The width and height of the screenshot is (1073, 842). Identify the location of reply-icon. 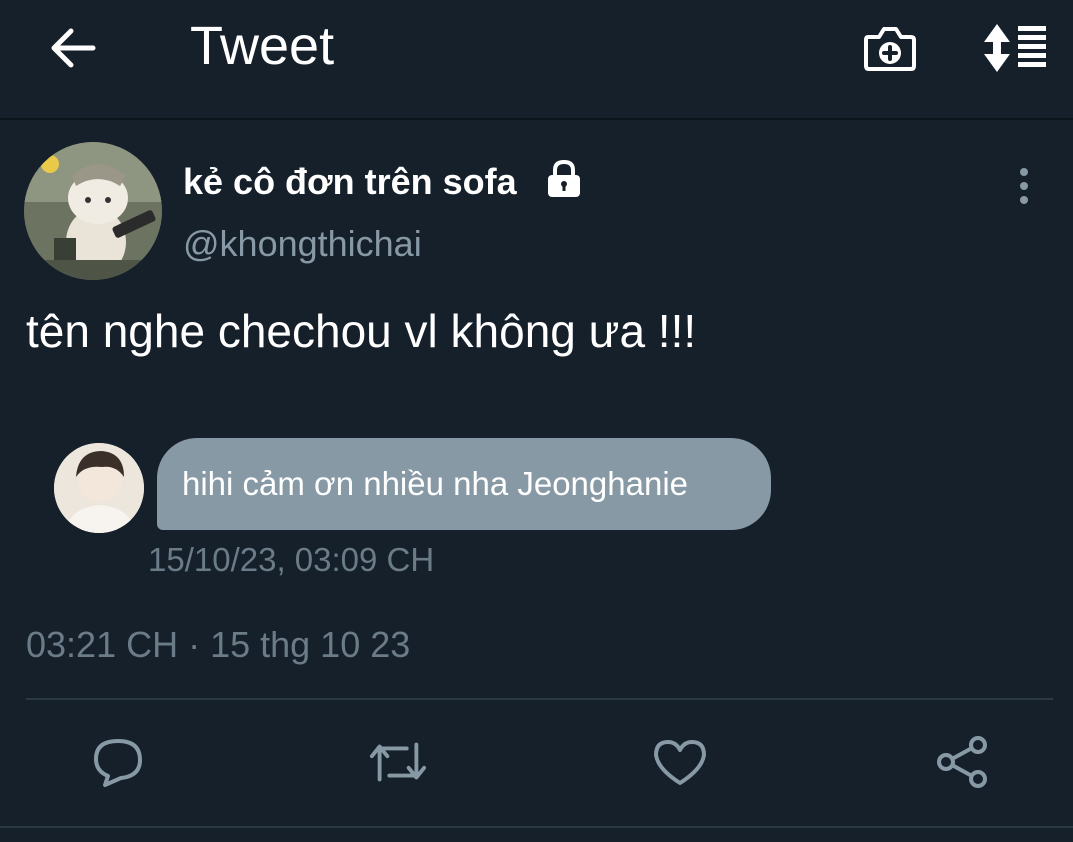
(118, 763).